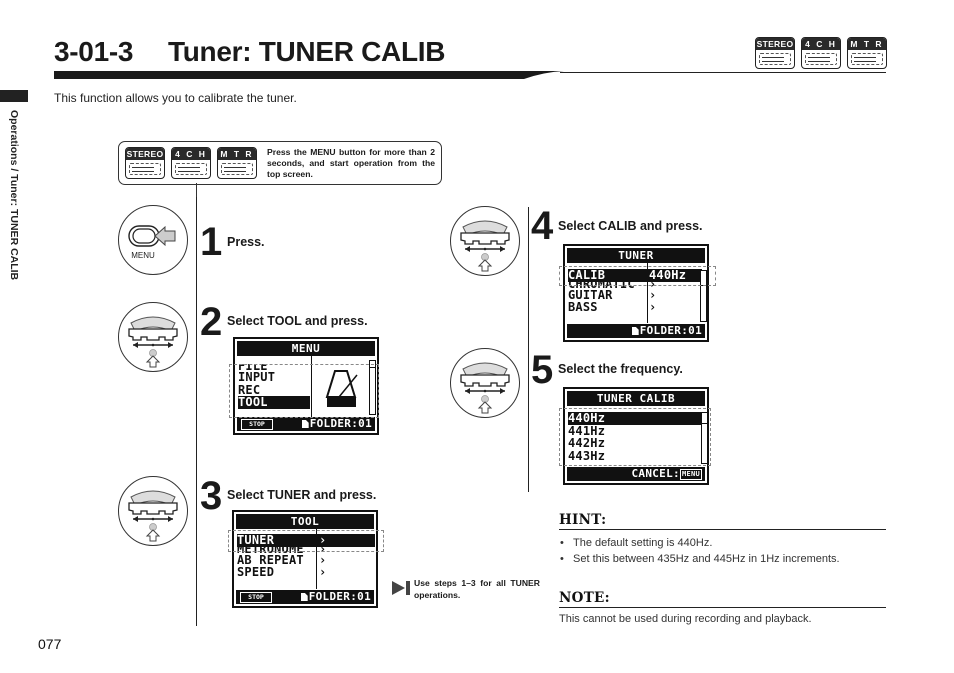  I want to click on menu-button-icon: MENU, so click(153, 240).